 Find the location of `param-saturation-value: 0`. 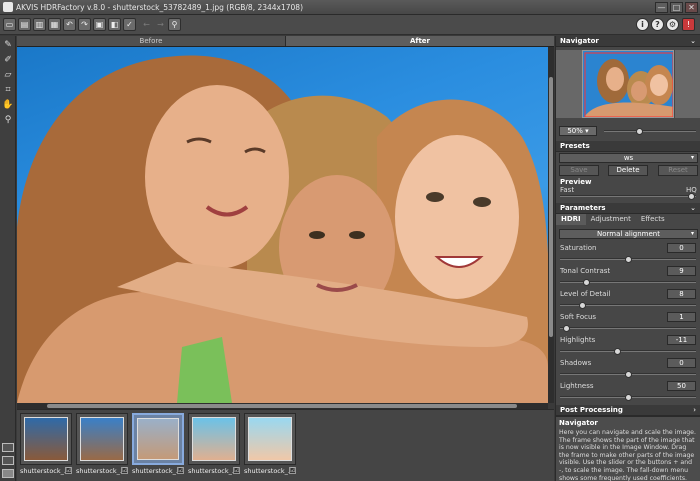

param-saturation-value: 0 is located at coordinates (681, 248).